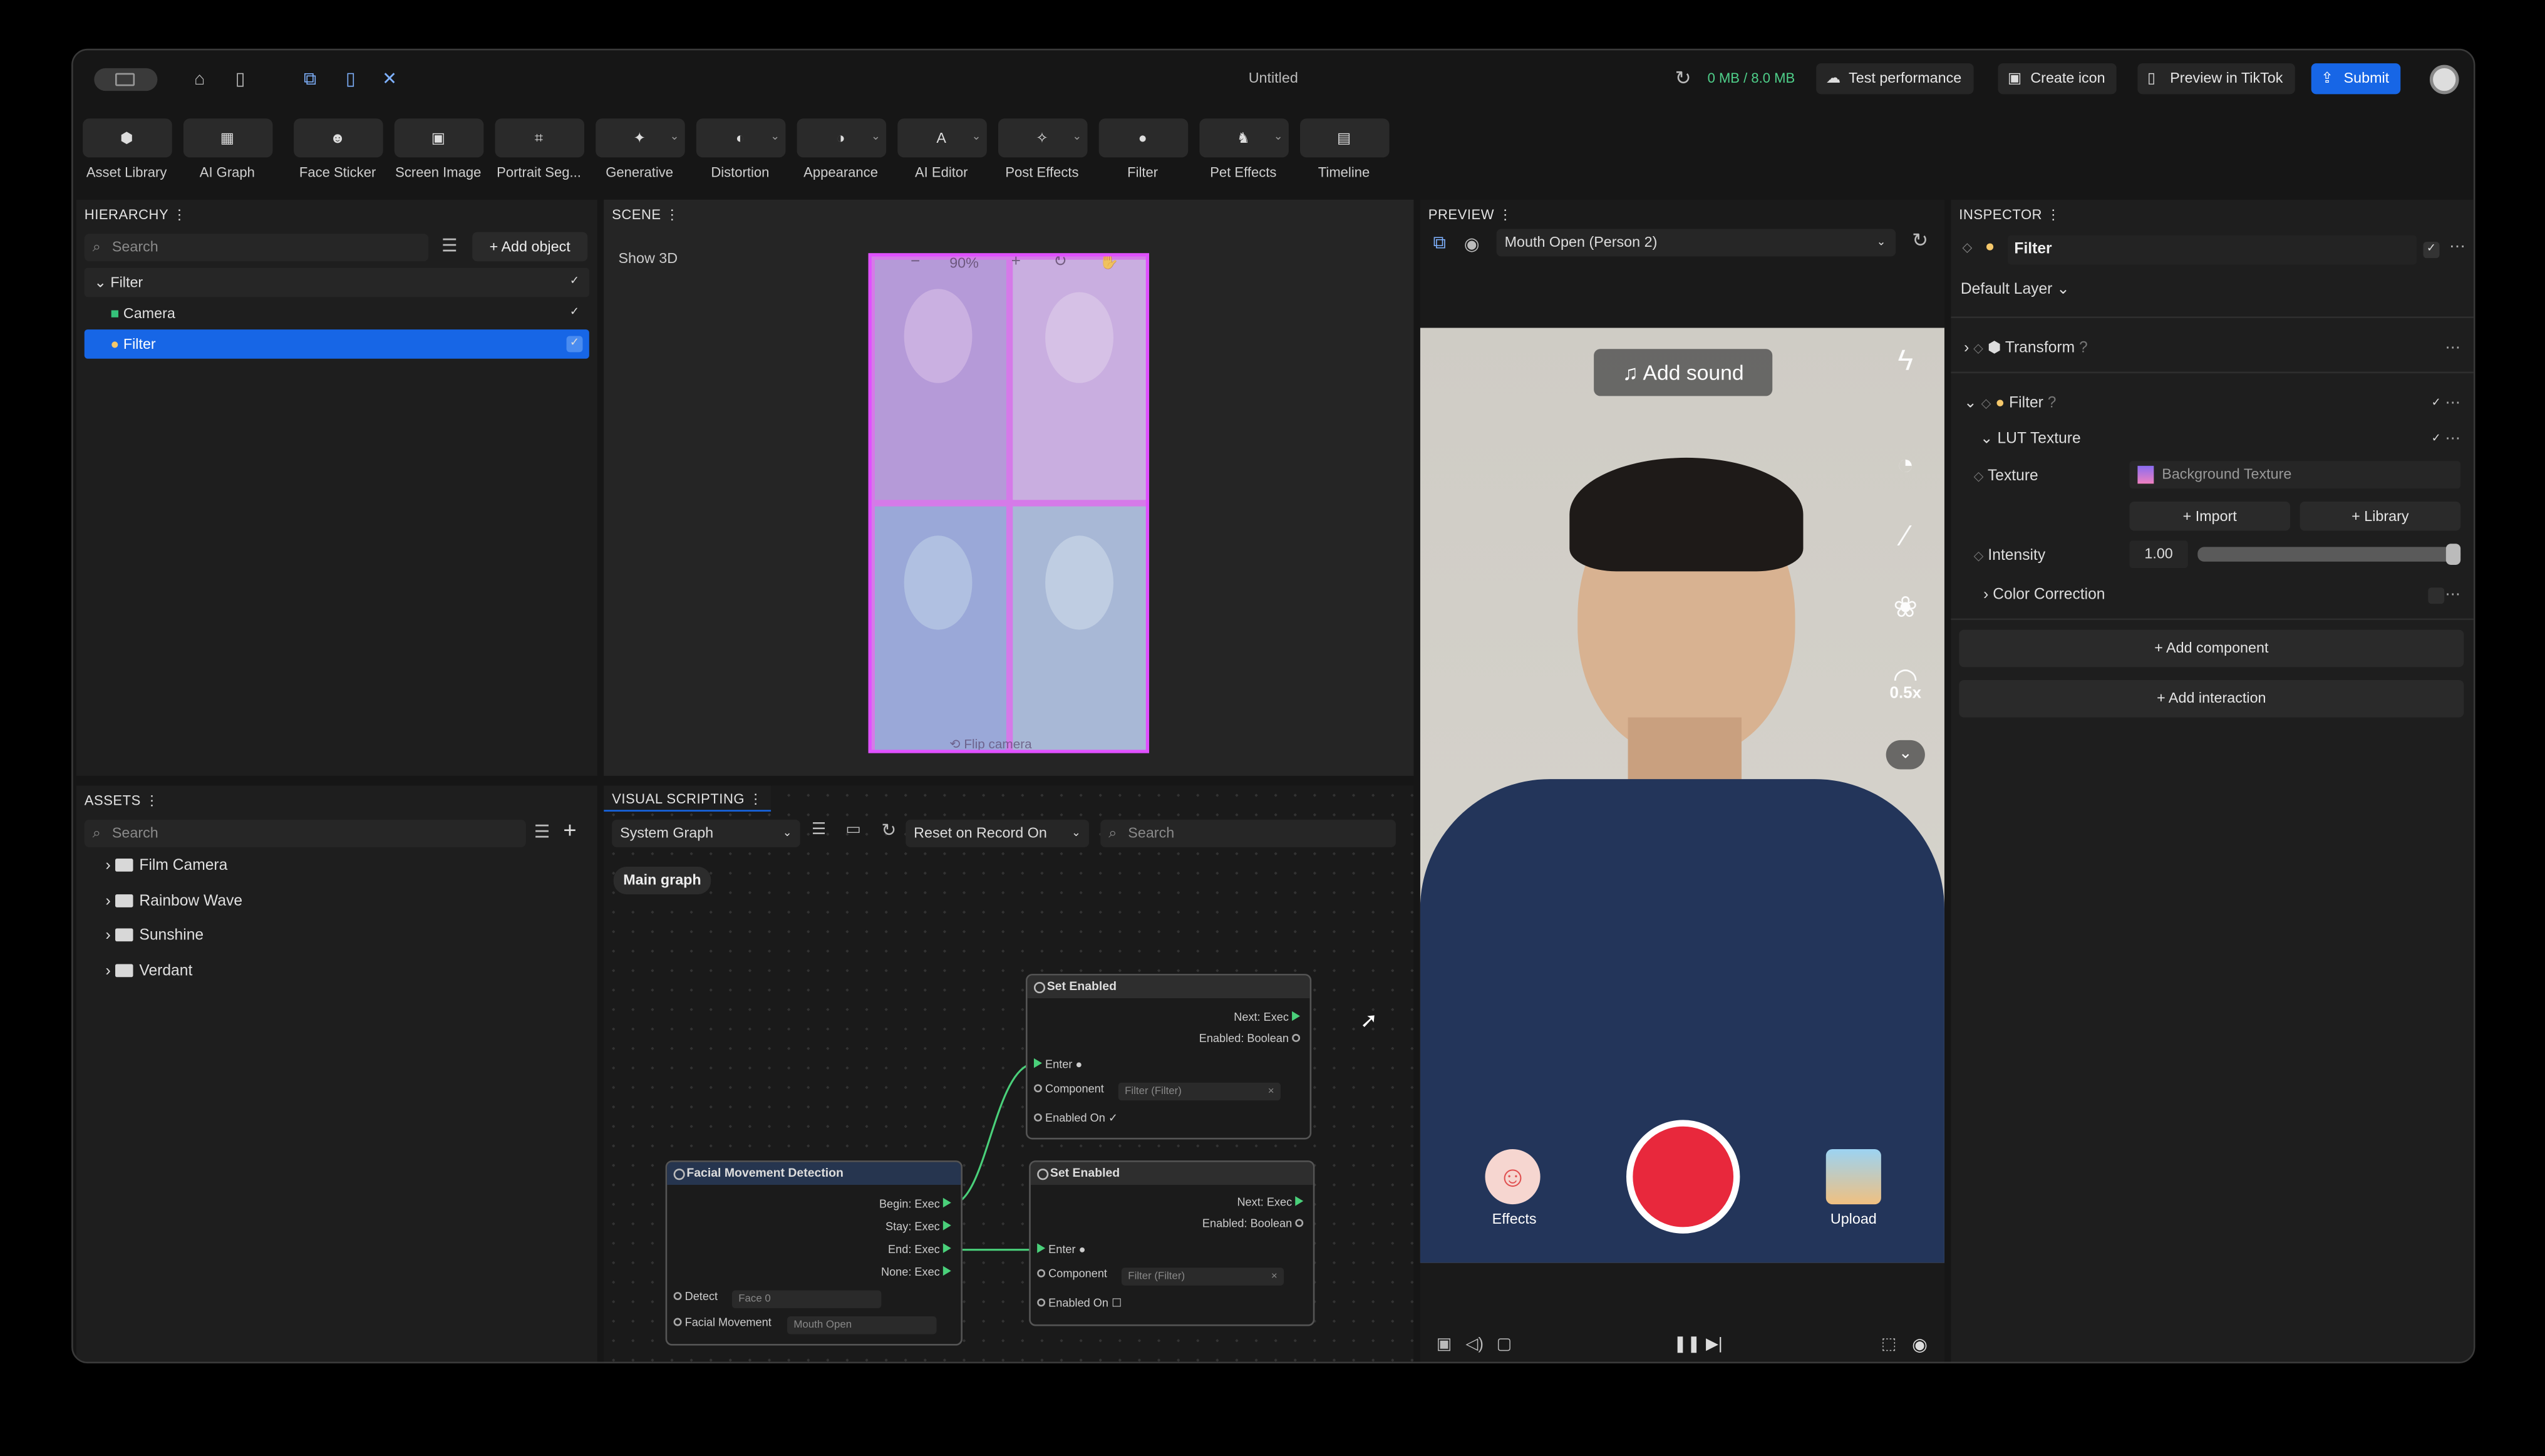  Describe the element at coordinates (722, 1324) in the screenshot. I see `facial-movement-port: Facial Movement` at that location.